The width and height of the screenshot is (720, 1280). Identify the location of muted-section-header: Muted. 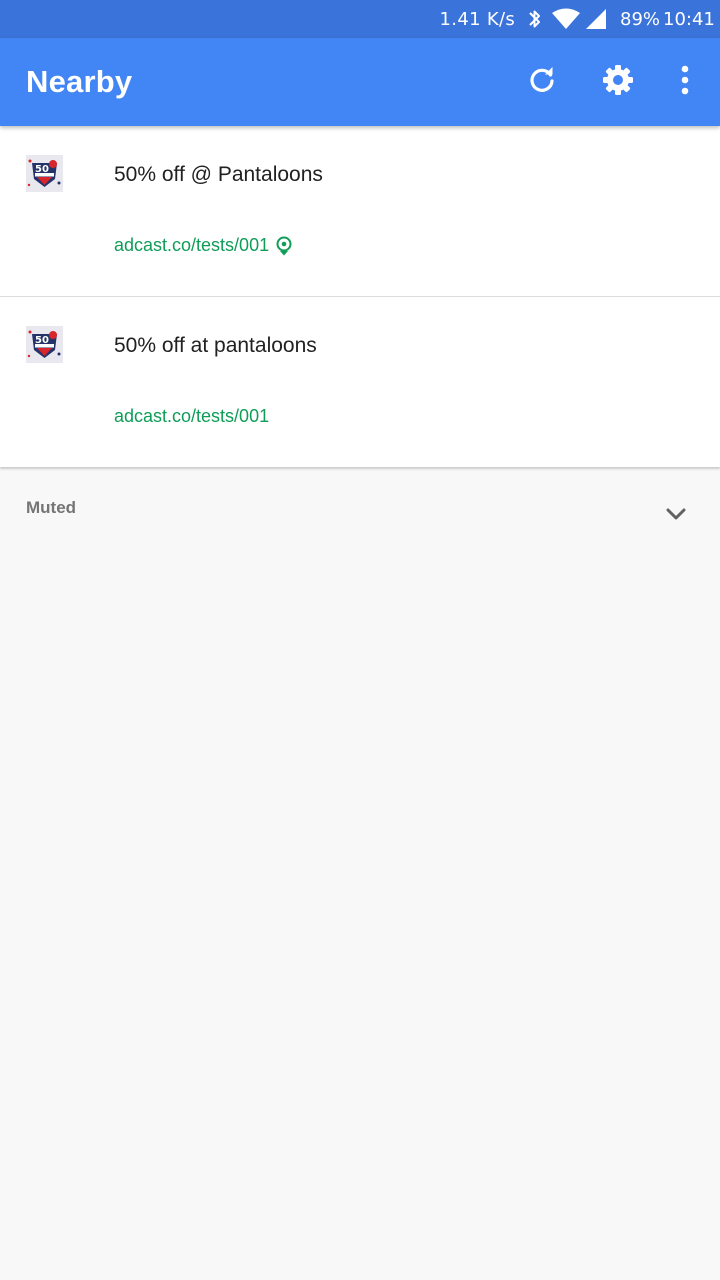
(360, 510).